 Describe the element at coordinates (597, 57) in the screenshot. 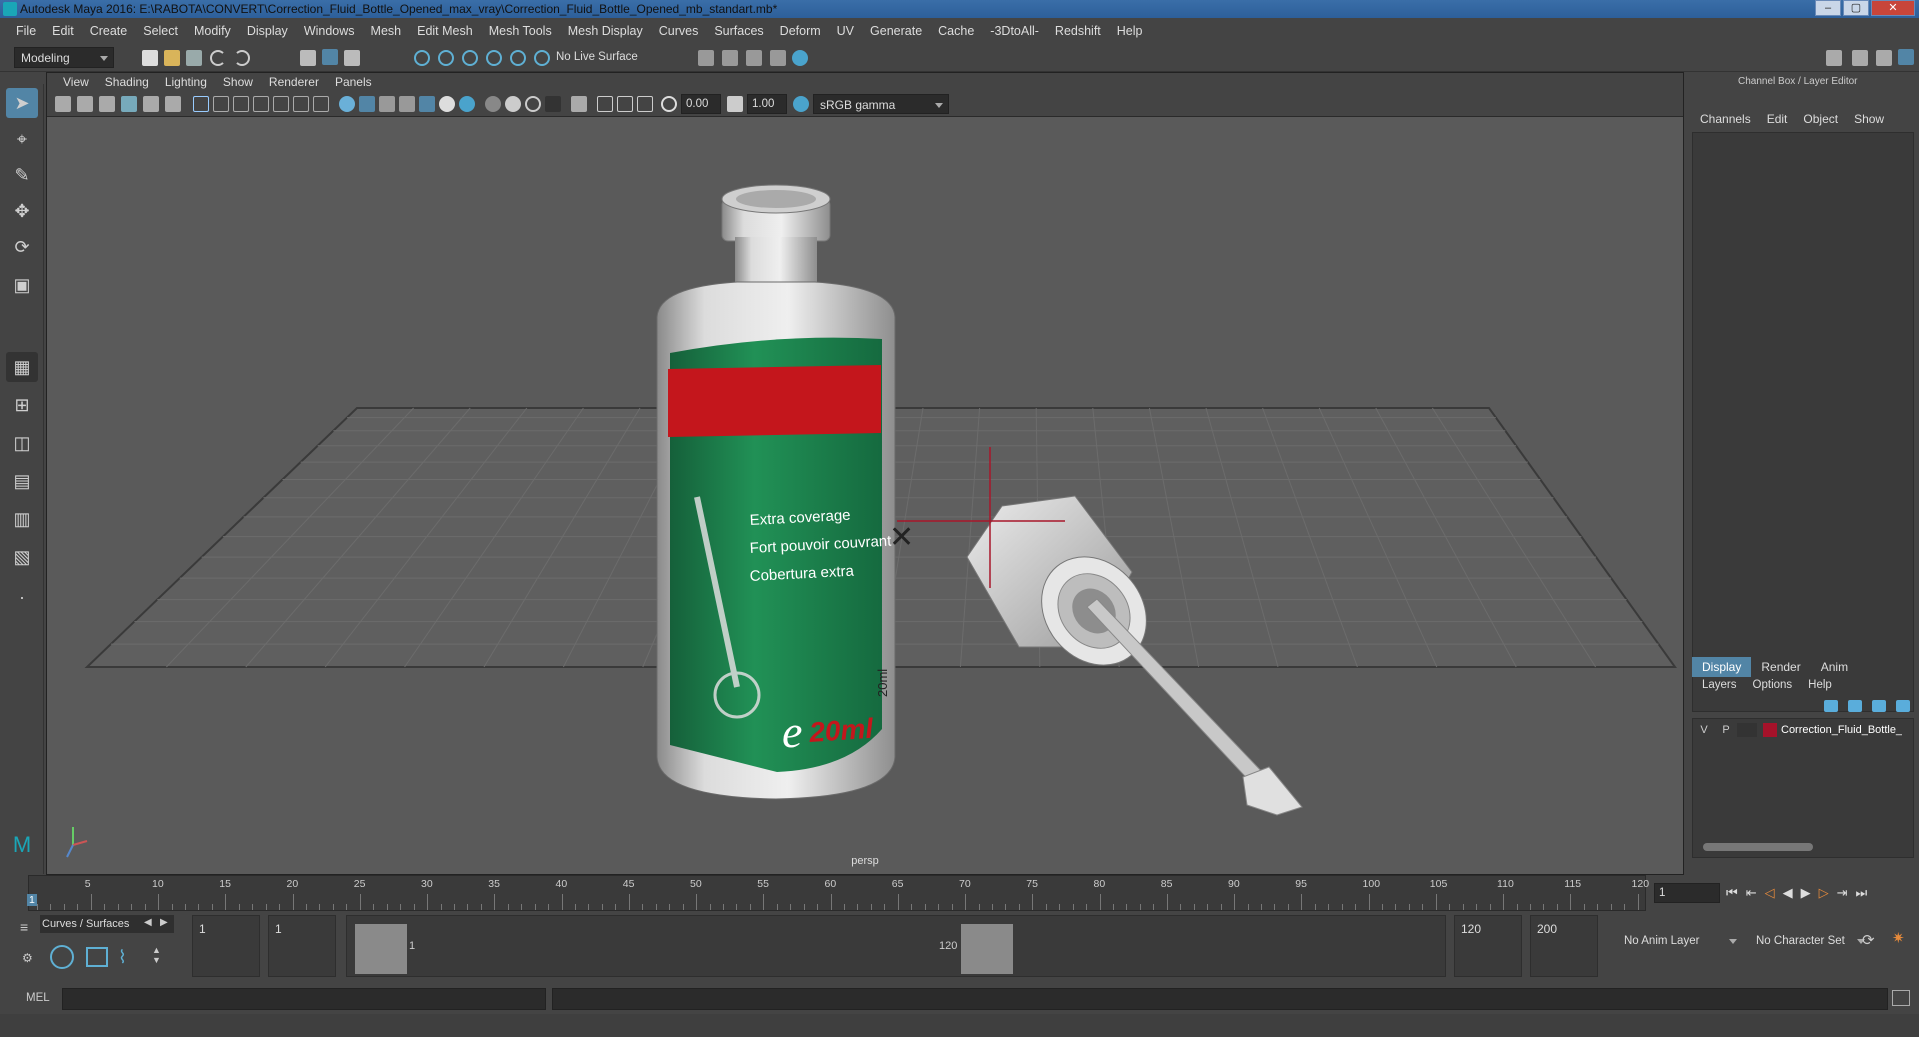

I see `live-surface-label: No Live Surface` at that location.